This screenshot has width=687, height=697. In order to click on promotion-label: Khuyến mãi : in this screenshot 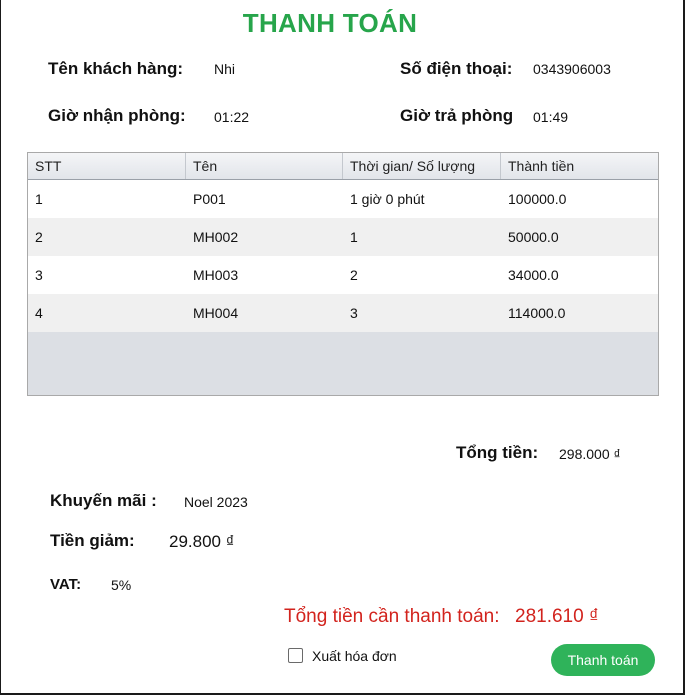, I will do `click(103, 500)`.